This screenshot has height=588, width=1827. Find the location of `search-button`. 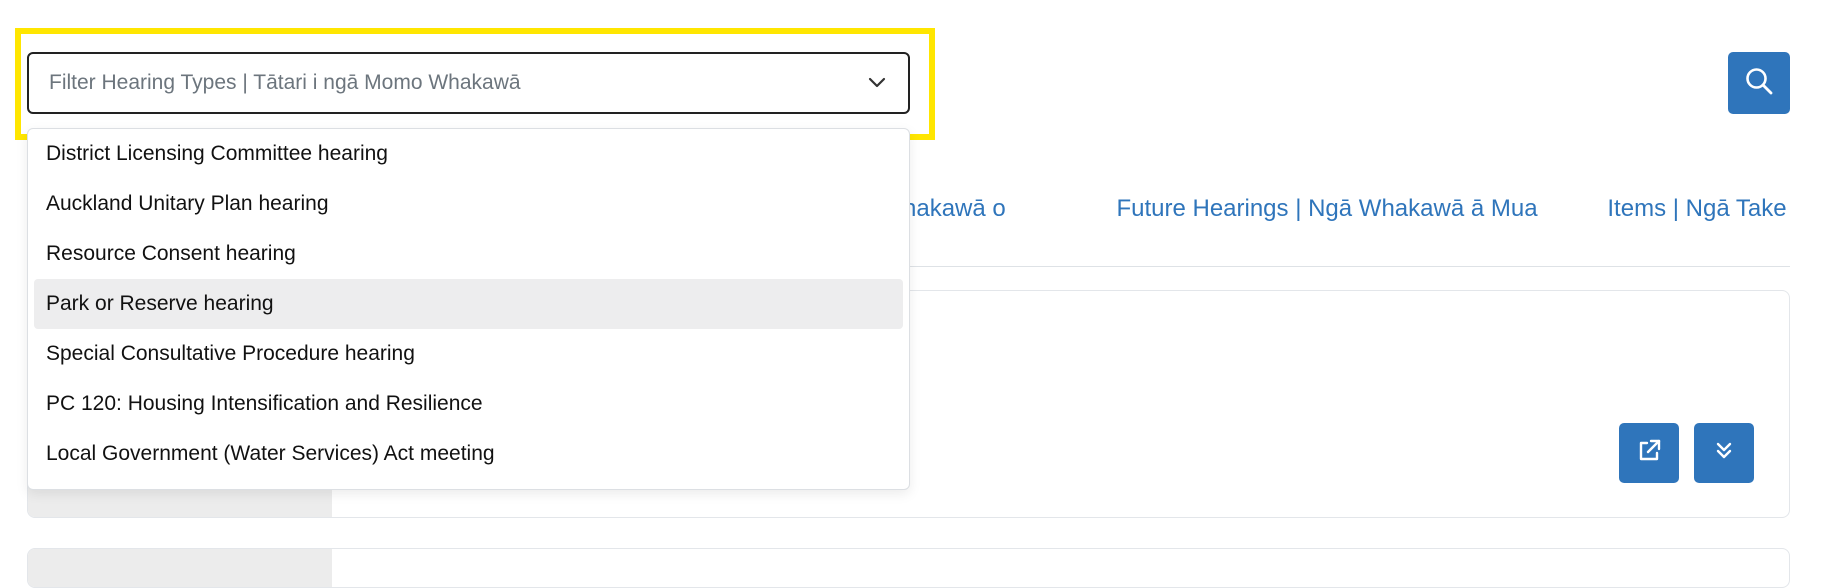

search-button is located at coordinates (1759, 83).